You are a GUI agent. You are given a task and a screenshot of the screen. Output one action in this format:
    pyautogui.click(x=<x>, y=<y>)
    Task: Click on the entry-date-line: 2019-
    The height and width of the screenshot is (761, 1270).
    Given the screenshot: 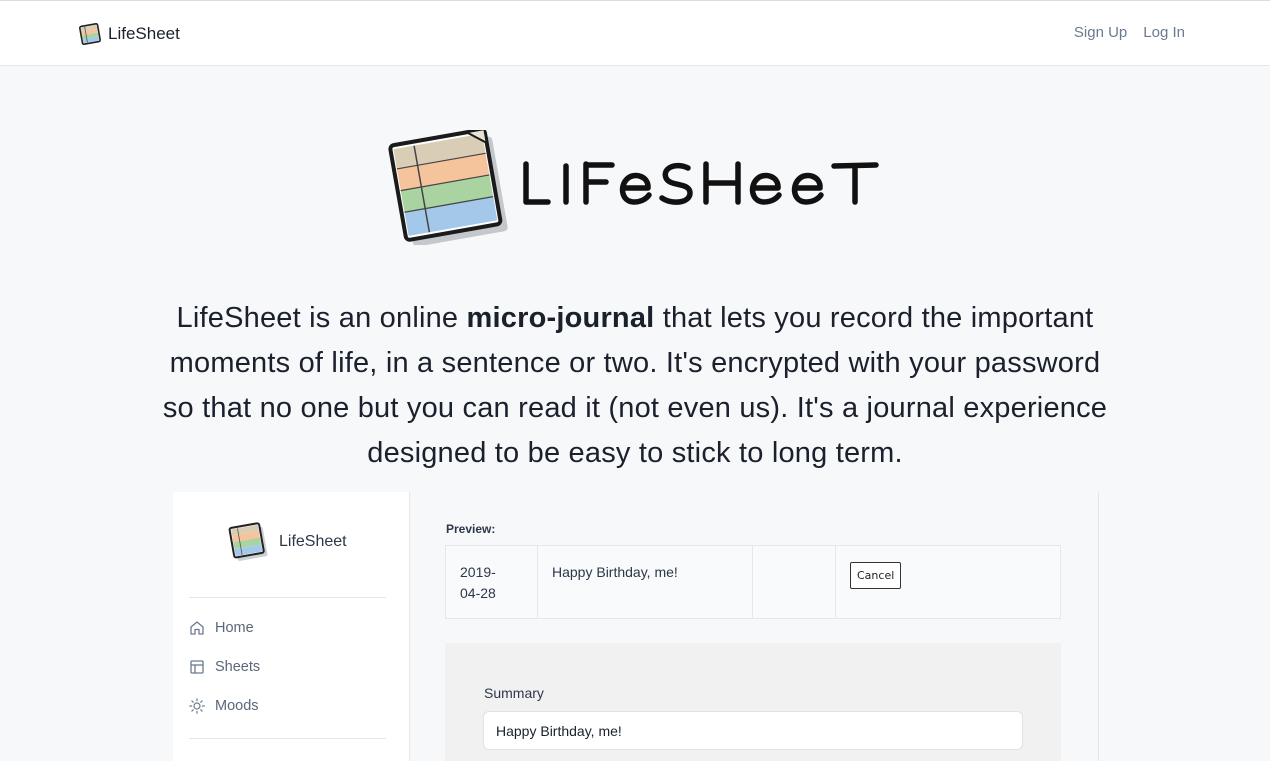 What is the action you would take?
    pyautogui.click(x=478, y=572)
    